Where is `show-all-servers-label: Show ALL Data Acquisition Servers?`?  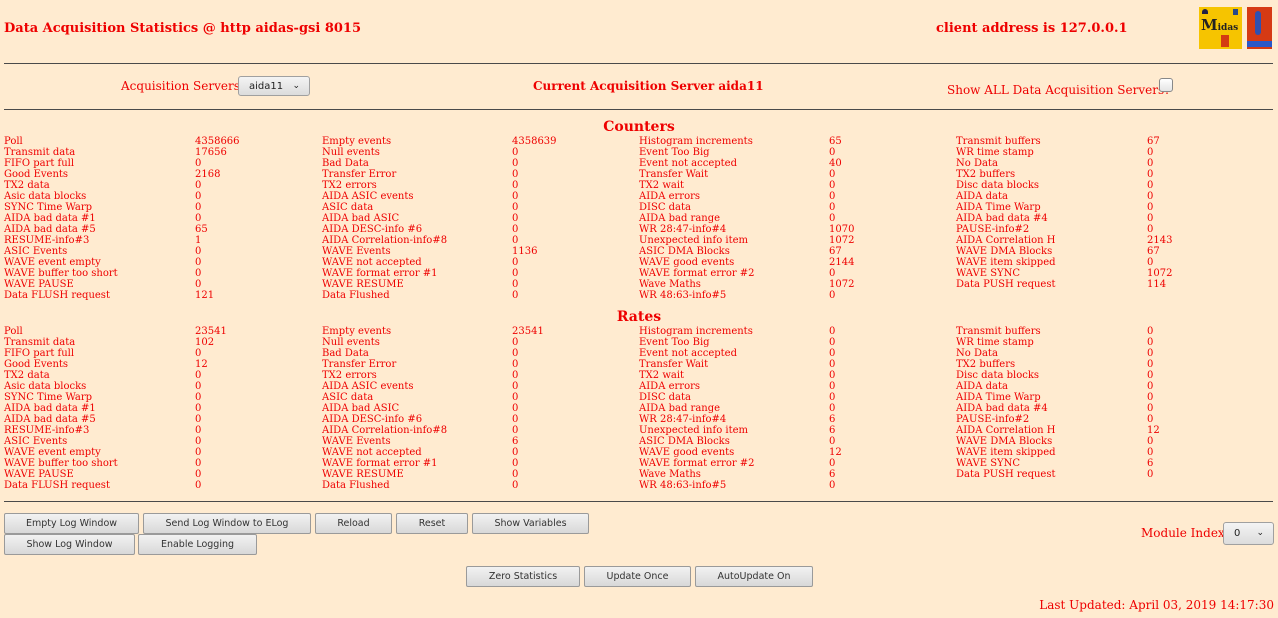
show-all-servers-label: Show ALL Data Acquisition Servers? is located at coordinates (1059, 90).